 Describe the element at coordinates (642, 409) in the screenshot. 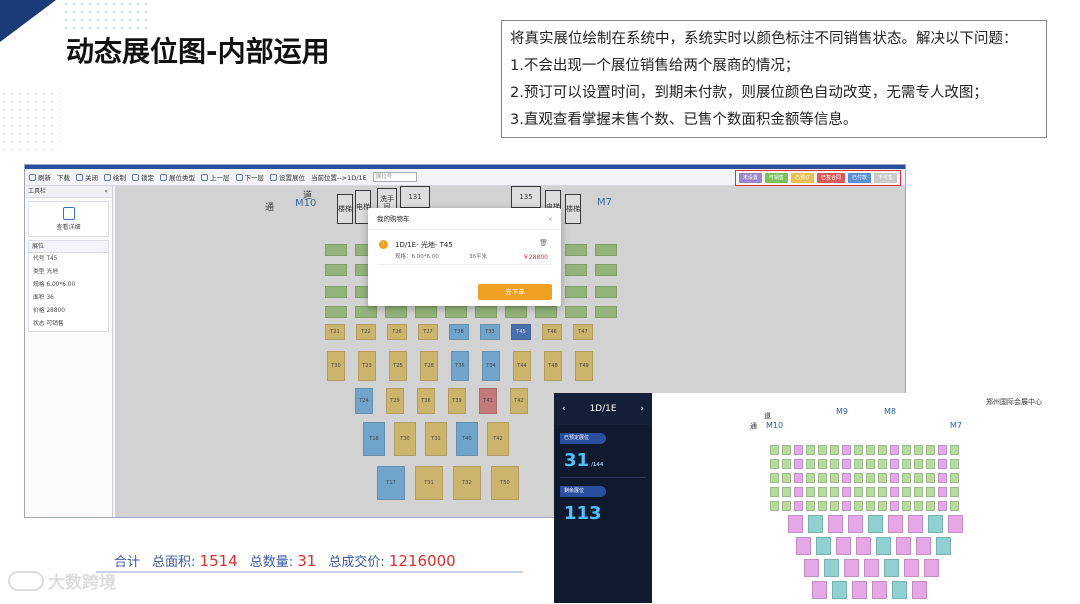

I see `next-icon: ›` at that location.